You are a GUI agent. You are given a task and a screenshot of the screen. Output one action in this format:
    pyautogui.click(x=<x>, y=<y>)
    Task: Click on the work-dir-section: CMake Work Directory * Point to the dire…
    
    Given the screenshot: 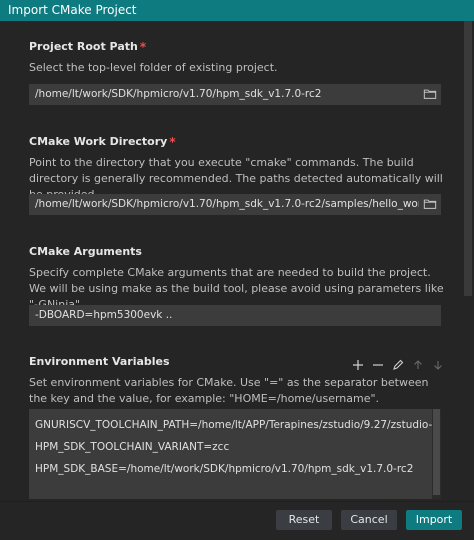 What is the action you would take?
    pyautogui.click(x=239, y=168)
    